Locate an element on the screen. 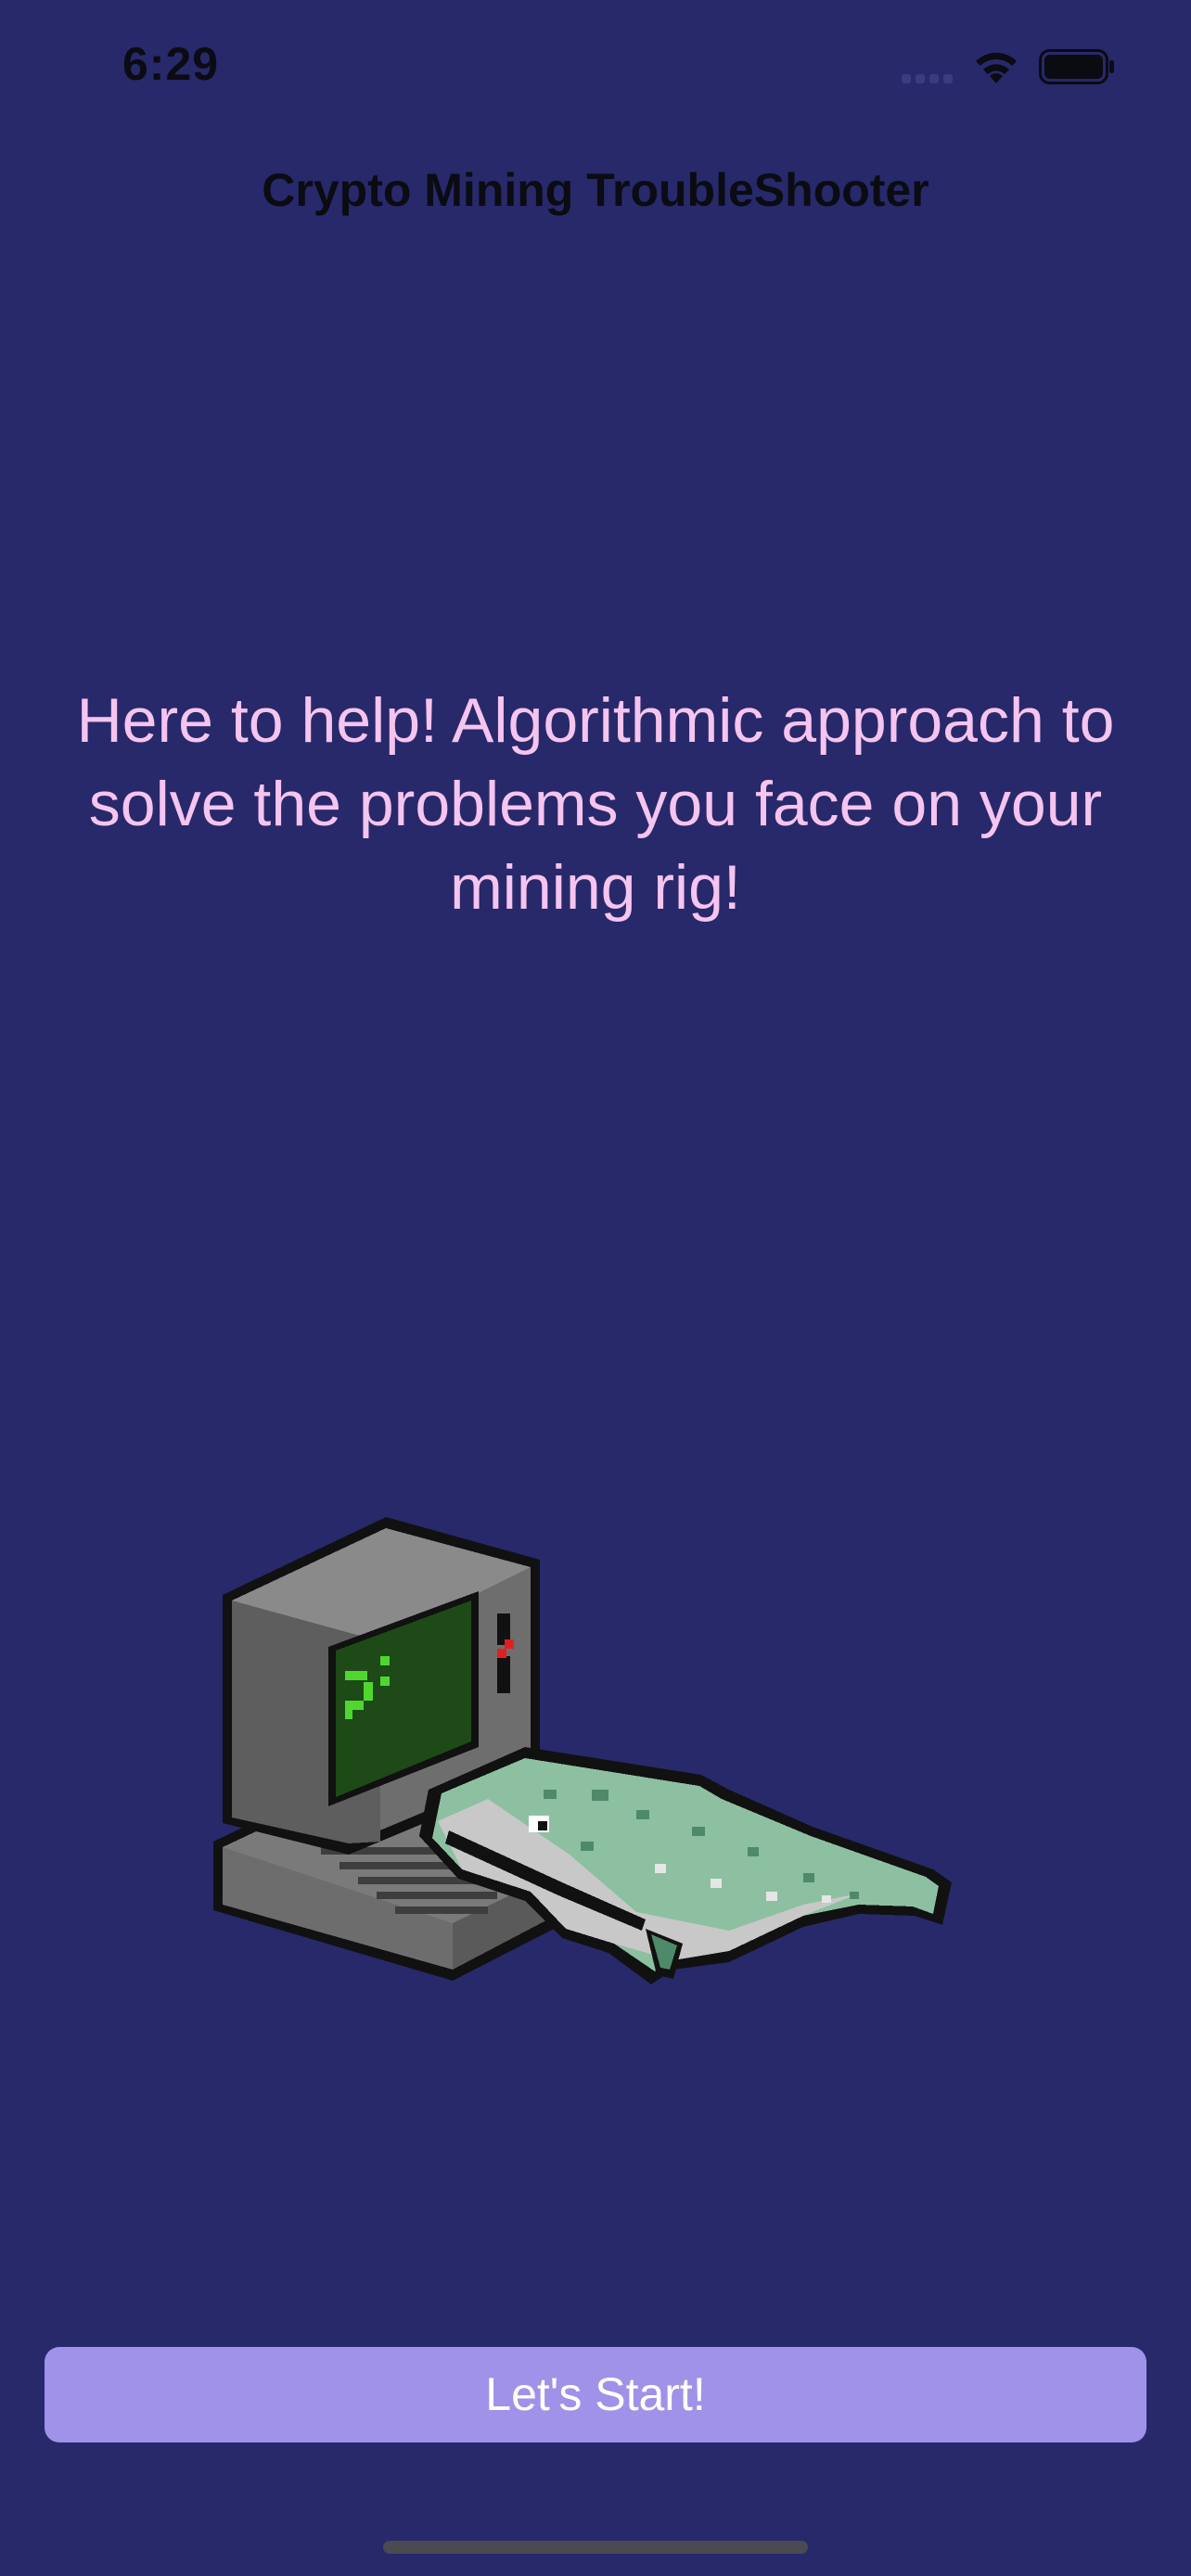 The height and width of the screenshot is (2576, 1191). status-bar: 6:29 is located at coordinates (595, 65).